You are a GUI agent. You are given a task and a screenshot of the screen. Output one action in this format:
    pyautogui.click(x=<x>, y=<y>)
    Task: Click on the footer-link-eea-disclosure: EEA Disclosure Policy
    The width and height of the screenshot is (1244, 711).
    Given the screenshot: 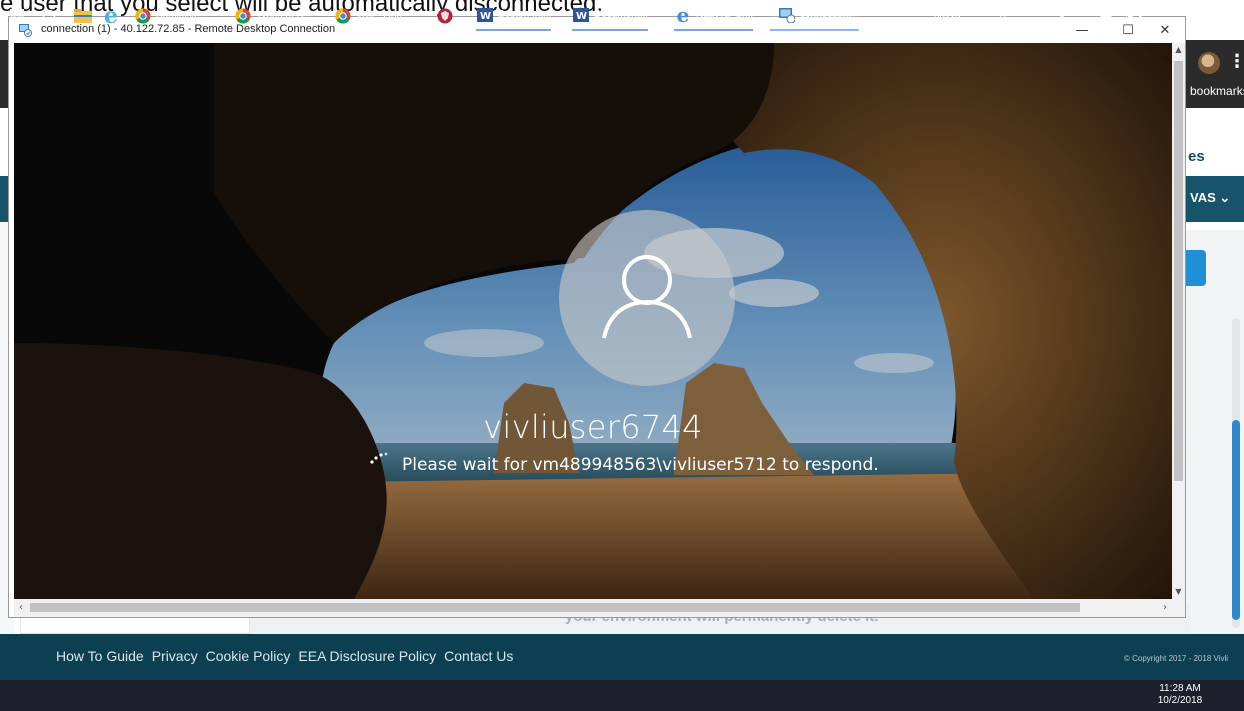 What is the action you would take?
    pyautogui.click(x=367, y=656)
    